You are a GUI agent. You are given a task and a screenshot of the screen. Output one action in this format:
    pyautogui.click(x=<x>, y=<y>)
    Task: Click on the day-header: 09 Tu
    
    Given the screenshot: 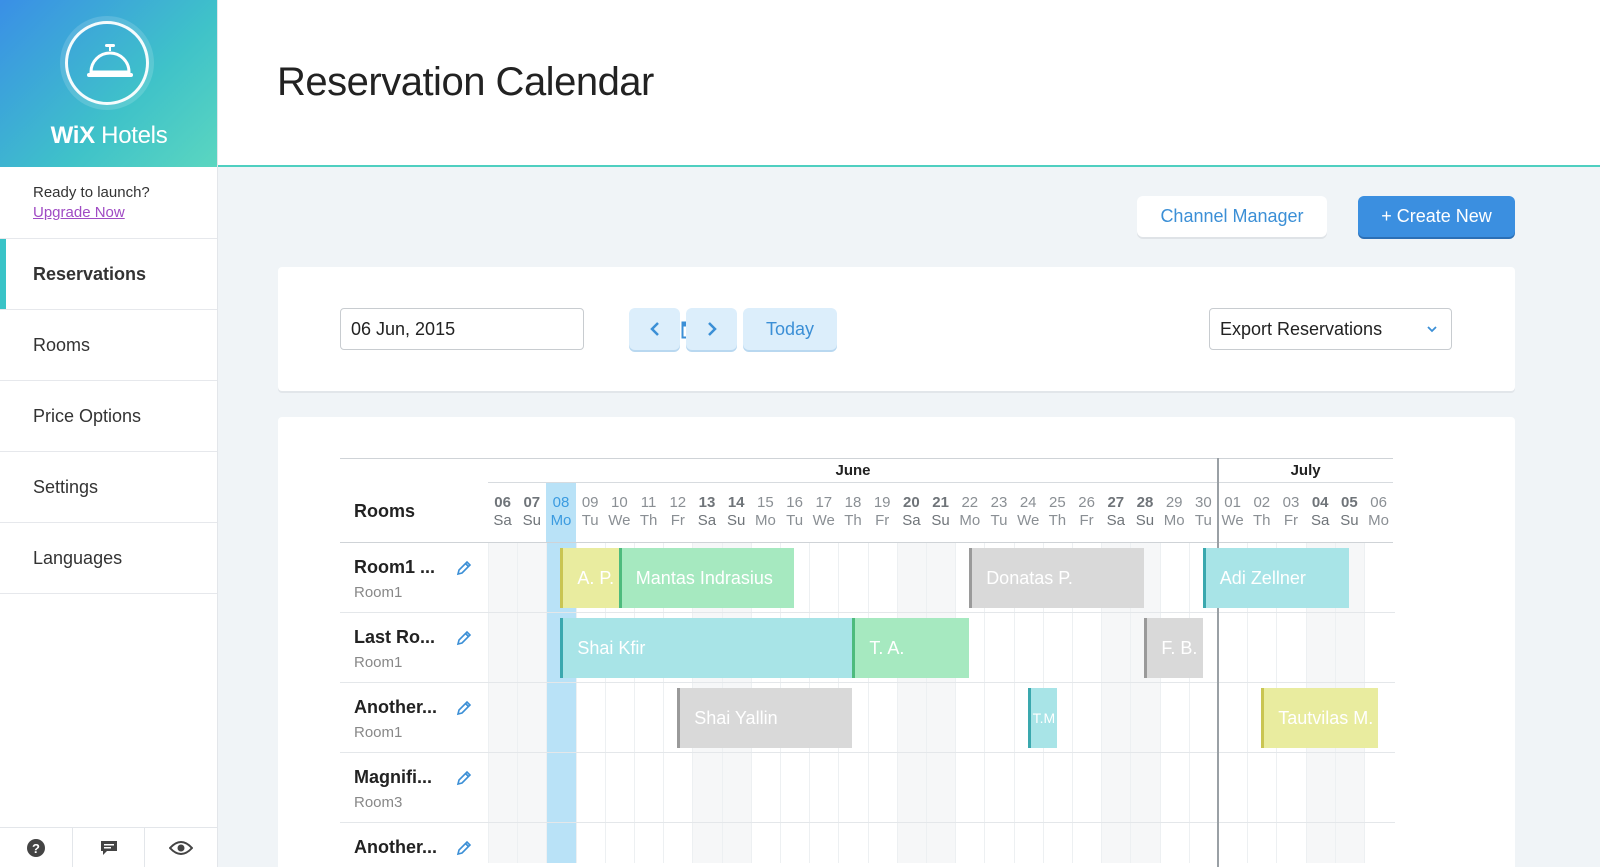 What is the action you would take?
    pyautogui.click(x=590, y=513)
    